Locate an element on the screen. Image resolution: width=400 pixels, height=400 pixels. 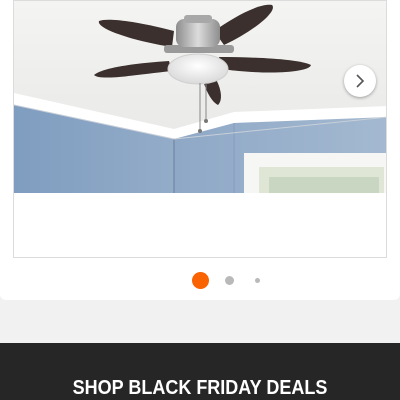
next-image-button is located at coordinates (360, 81).